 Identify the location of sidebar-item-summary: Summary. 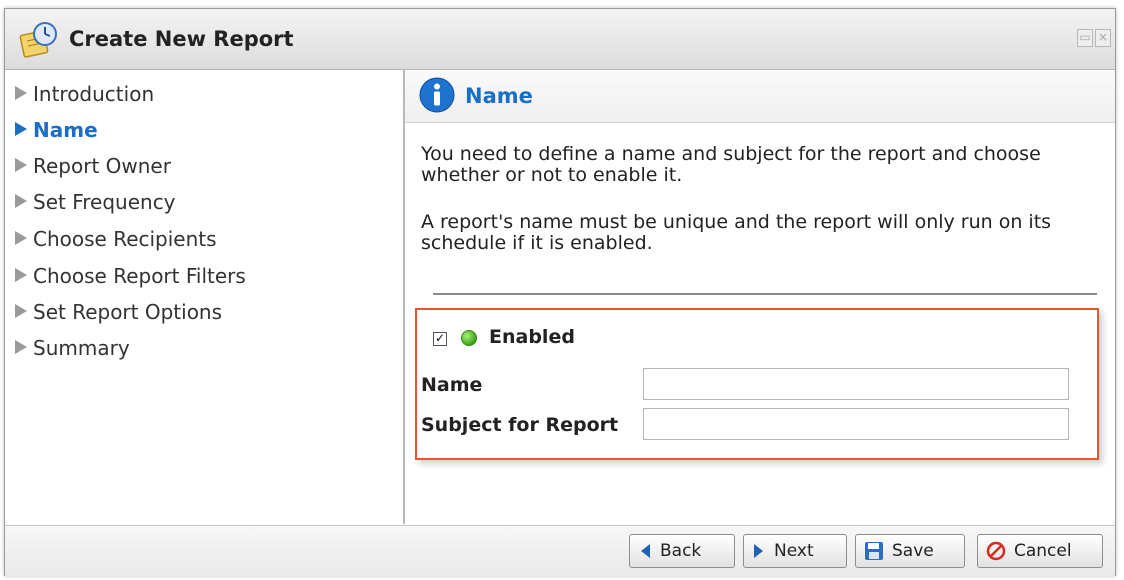
(72, 348).